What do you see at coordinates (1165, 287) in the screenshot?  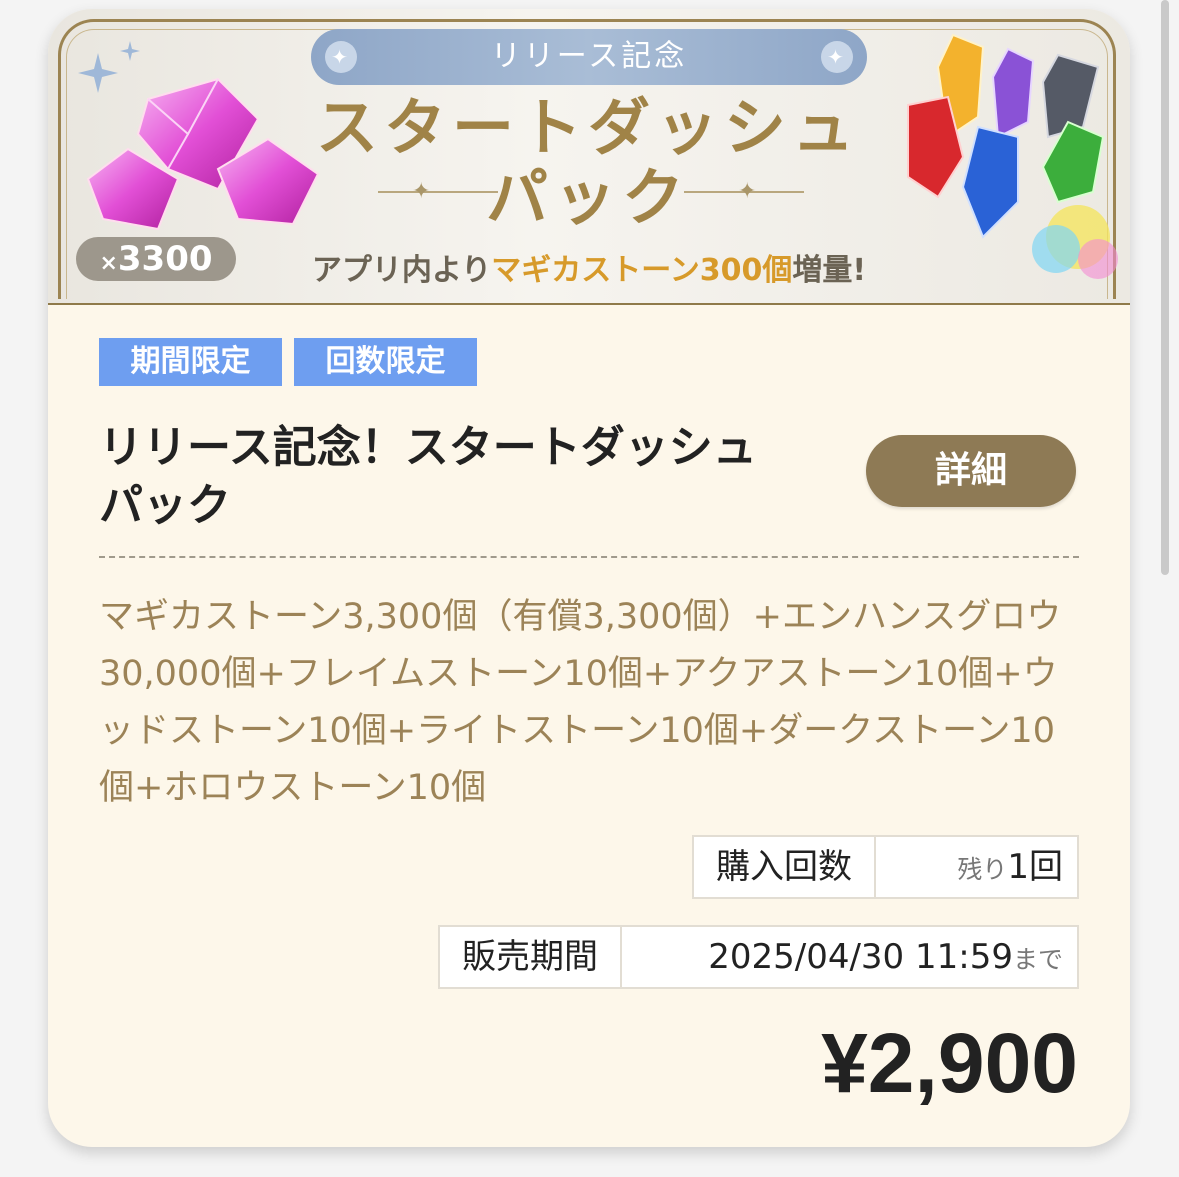 I see `scrollbar` at bounding box center [1165, 287].